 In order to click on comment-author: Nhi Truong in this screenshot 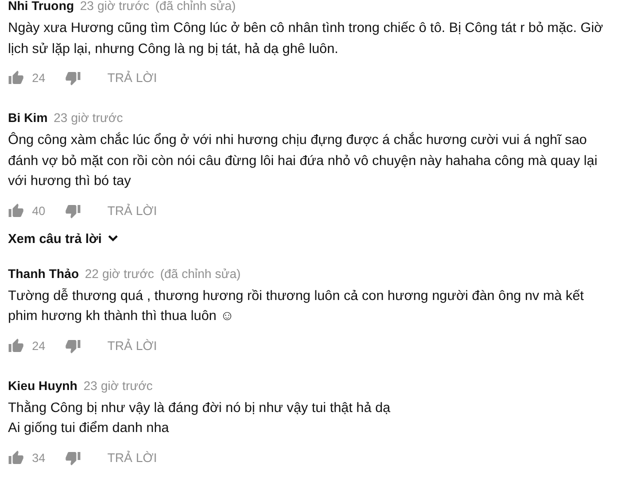, I will do `click(41, 6)`.